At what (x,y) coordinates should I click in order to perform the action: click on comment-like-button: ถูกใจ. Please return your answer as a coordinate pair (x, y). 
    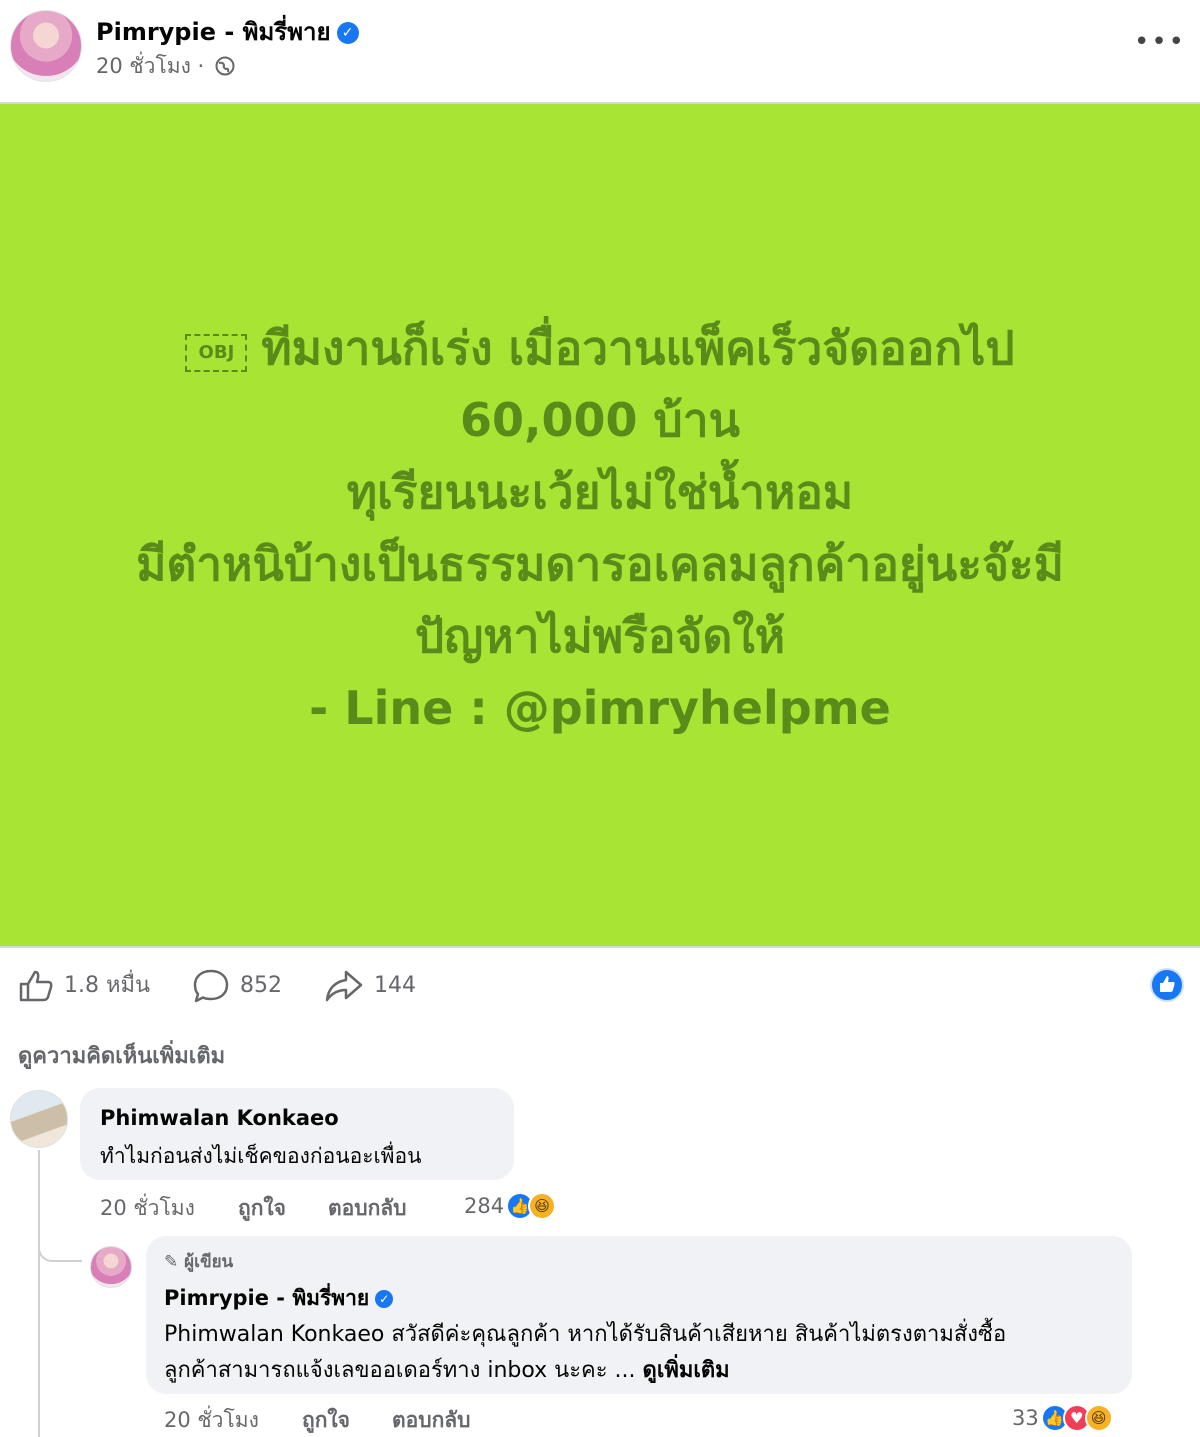
    Looking at the image, I should click on (262, 1208).